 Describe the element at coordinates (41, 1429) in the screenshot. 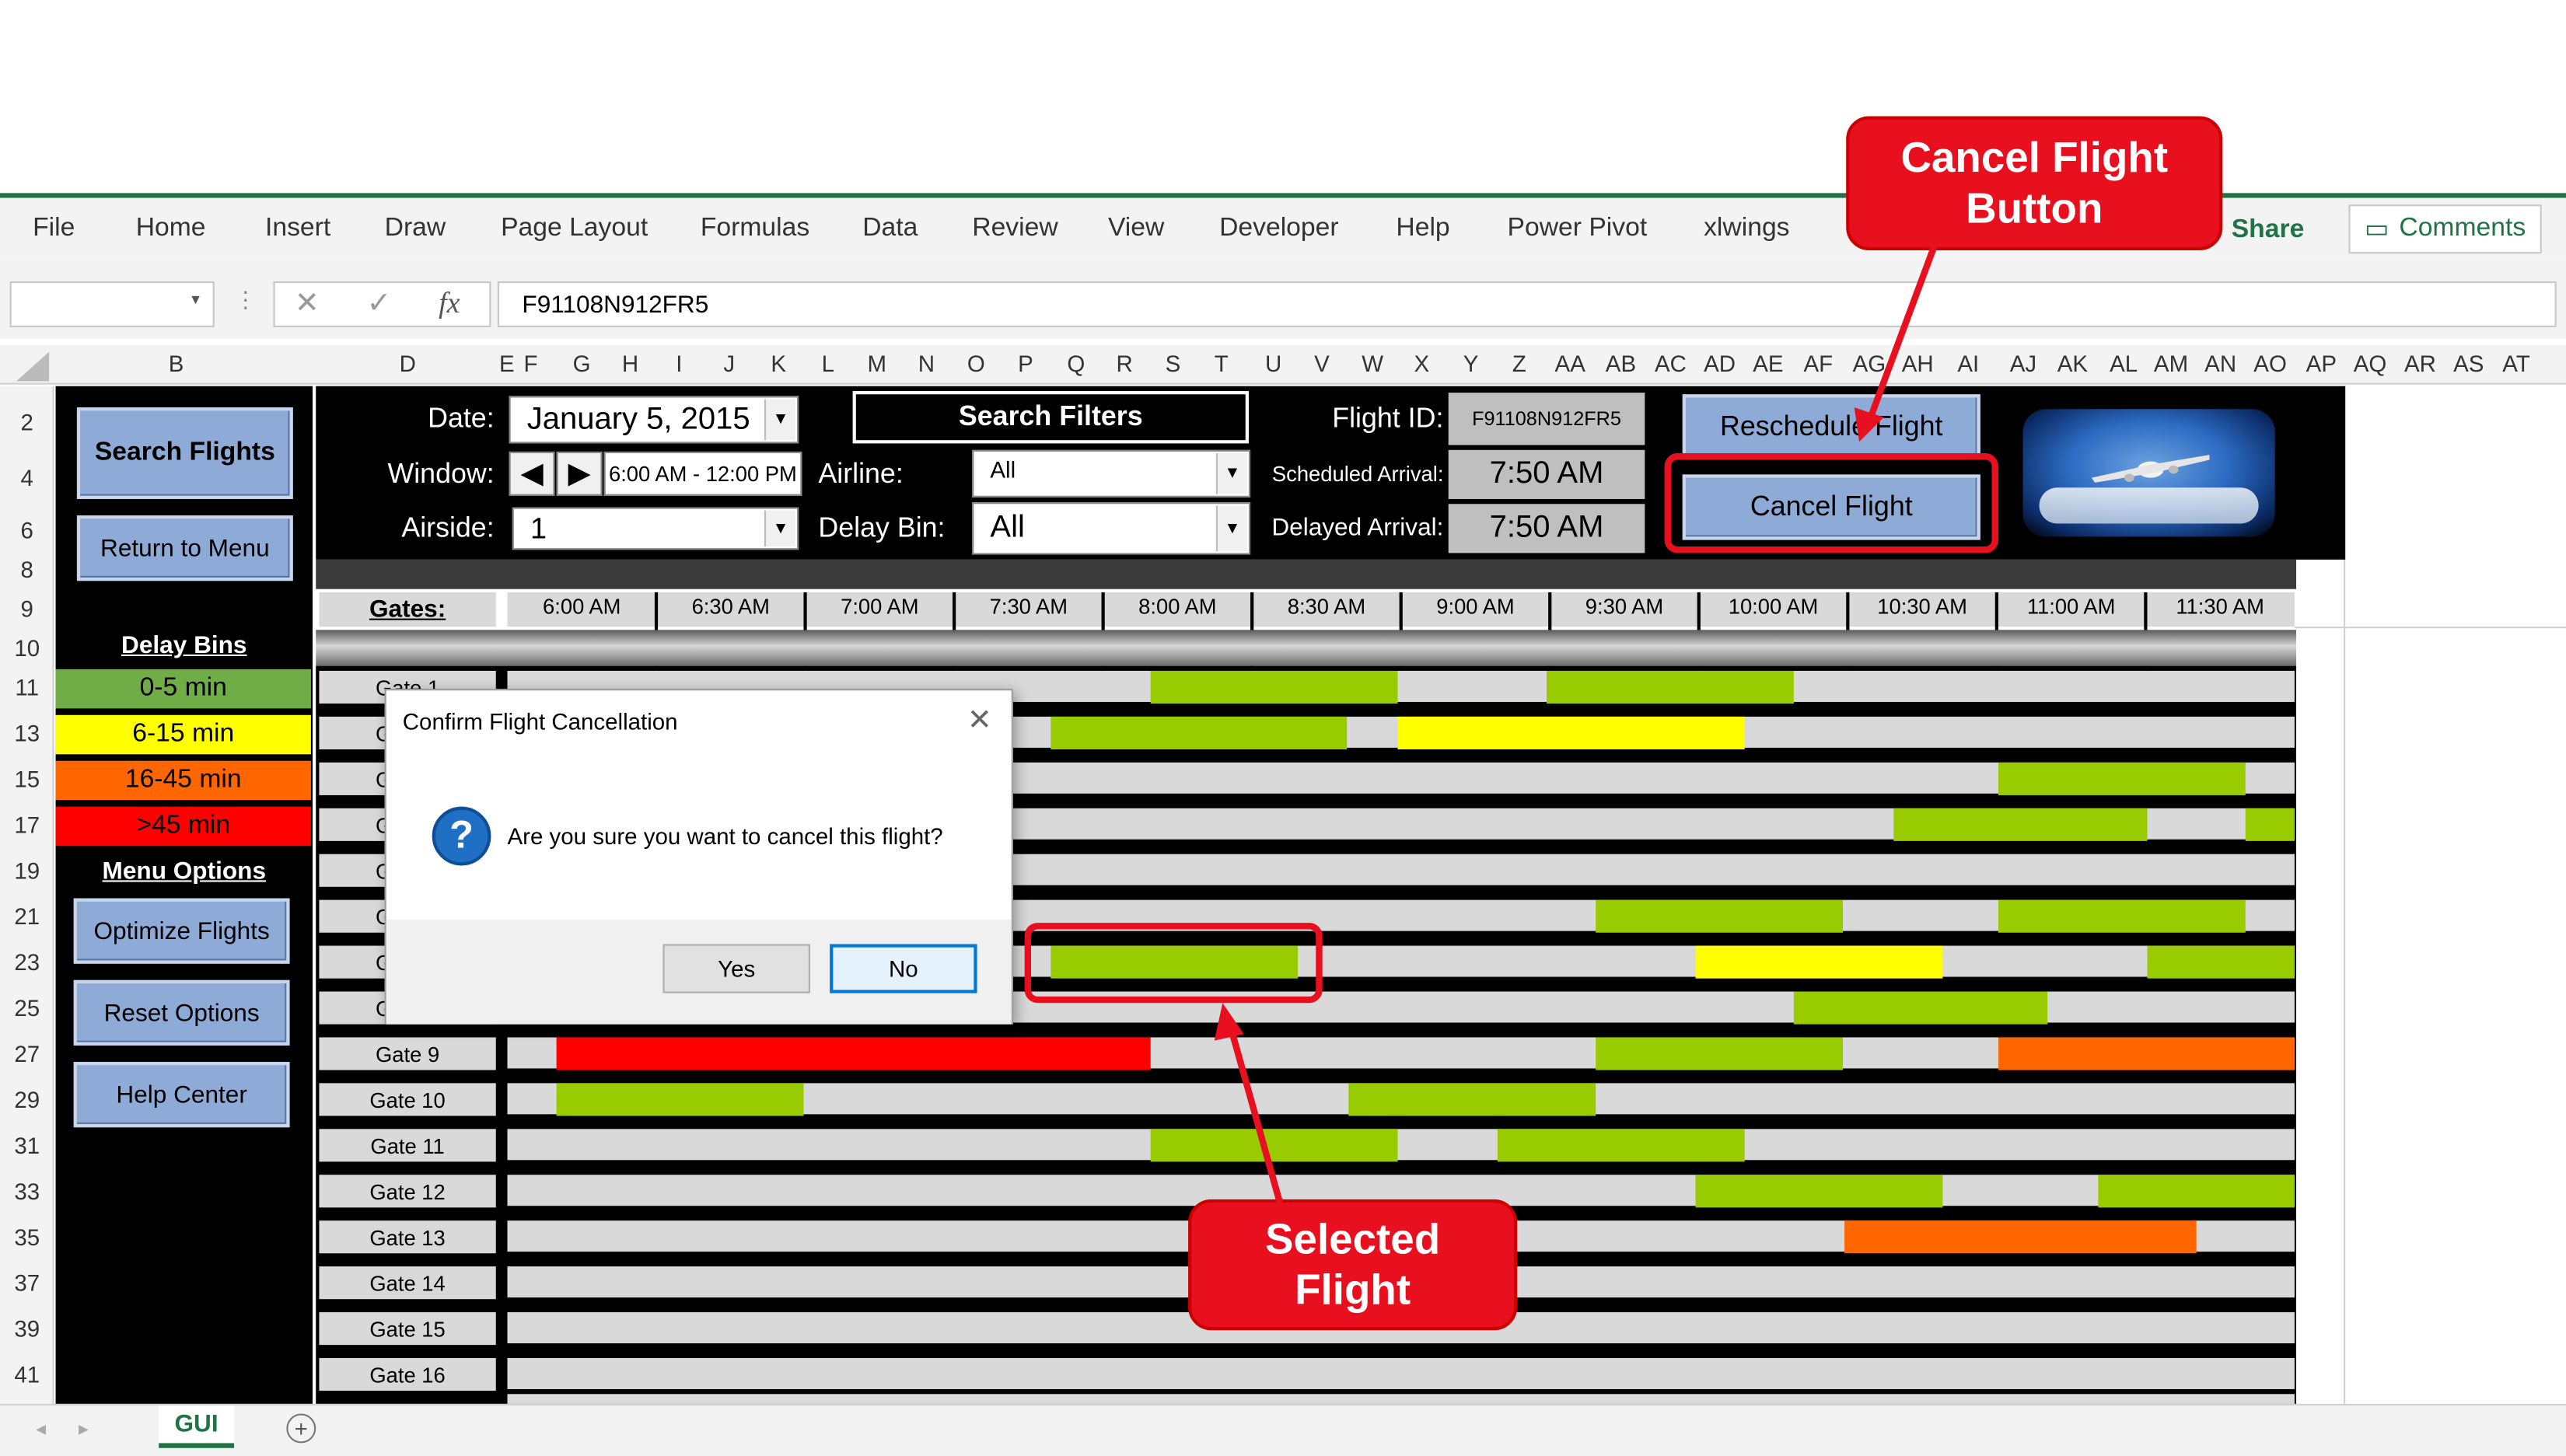

I see `scroll-left-icon: ◂` at that location.